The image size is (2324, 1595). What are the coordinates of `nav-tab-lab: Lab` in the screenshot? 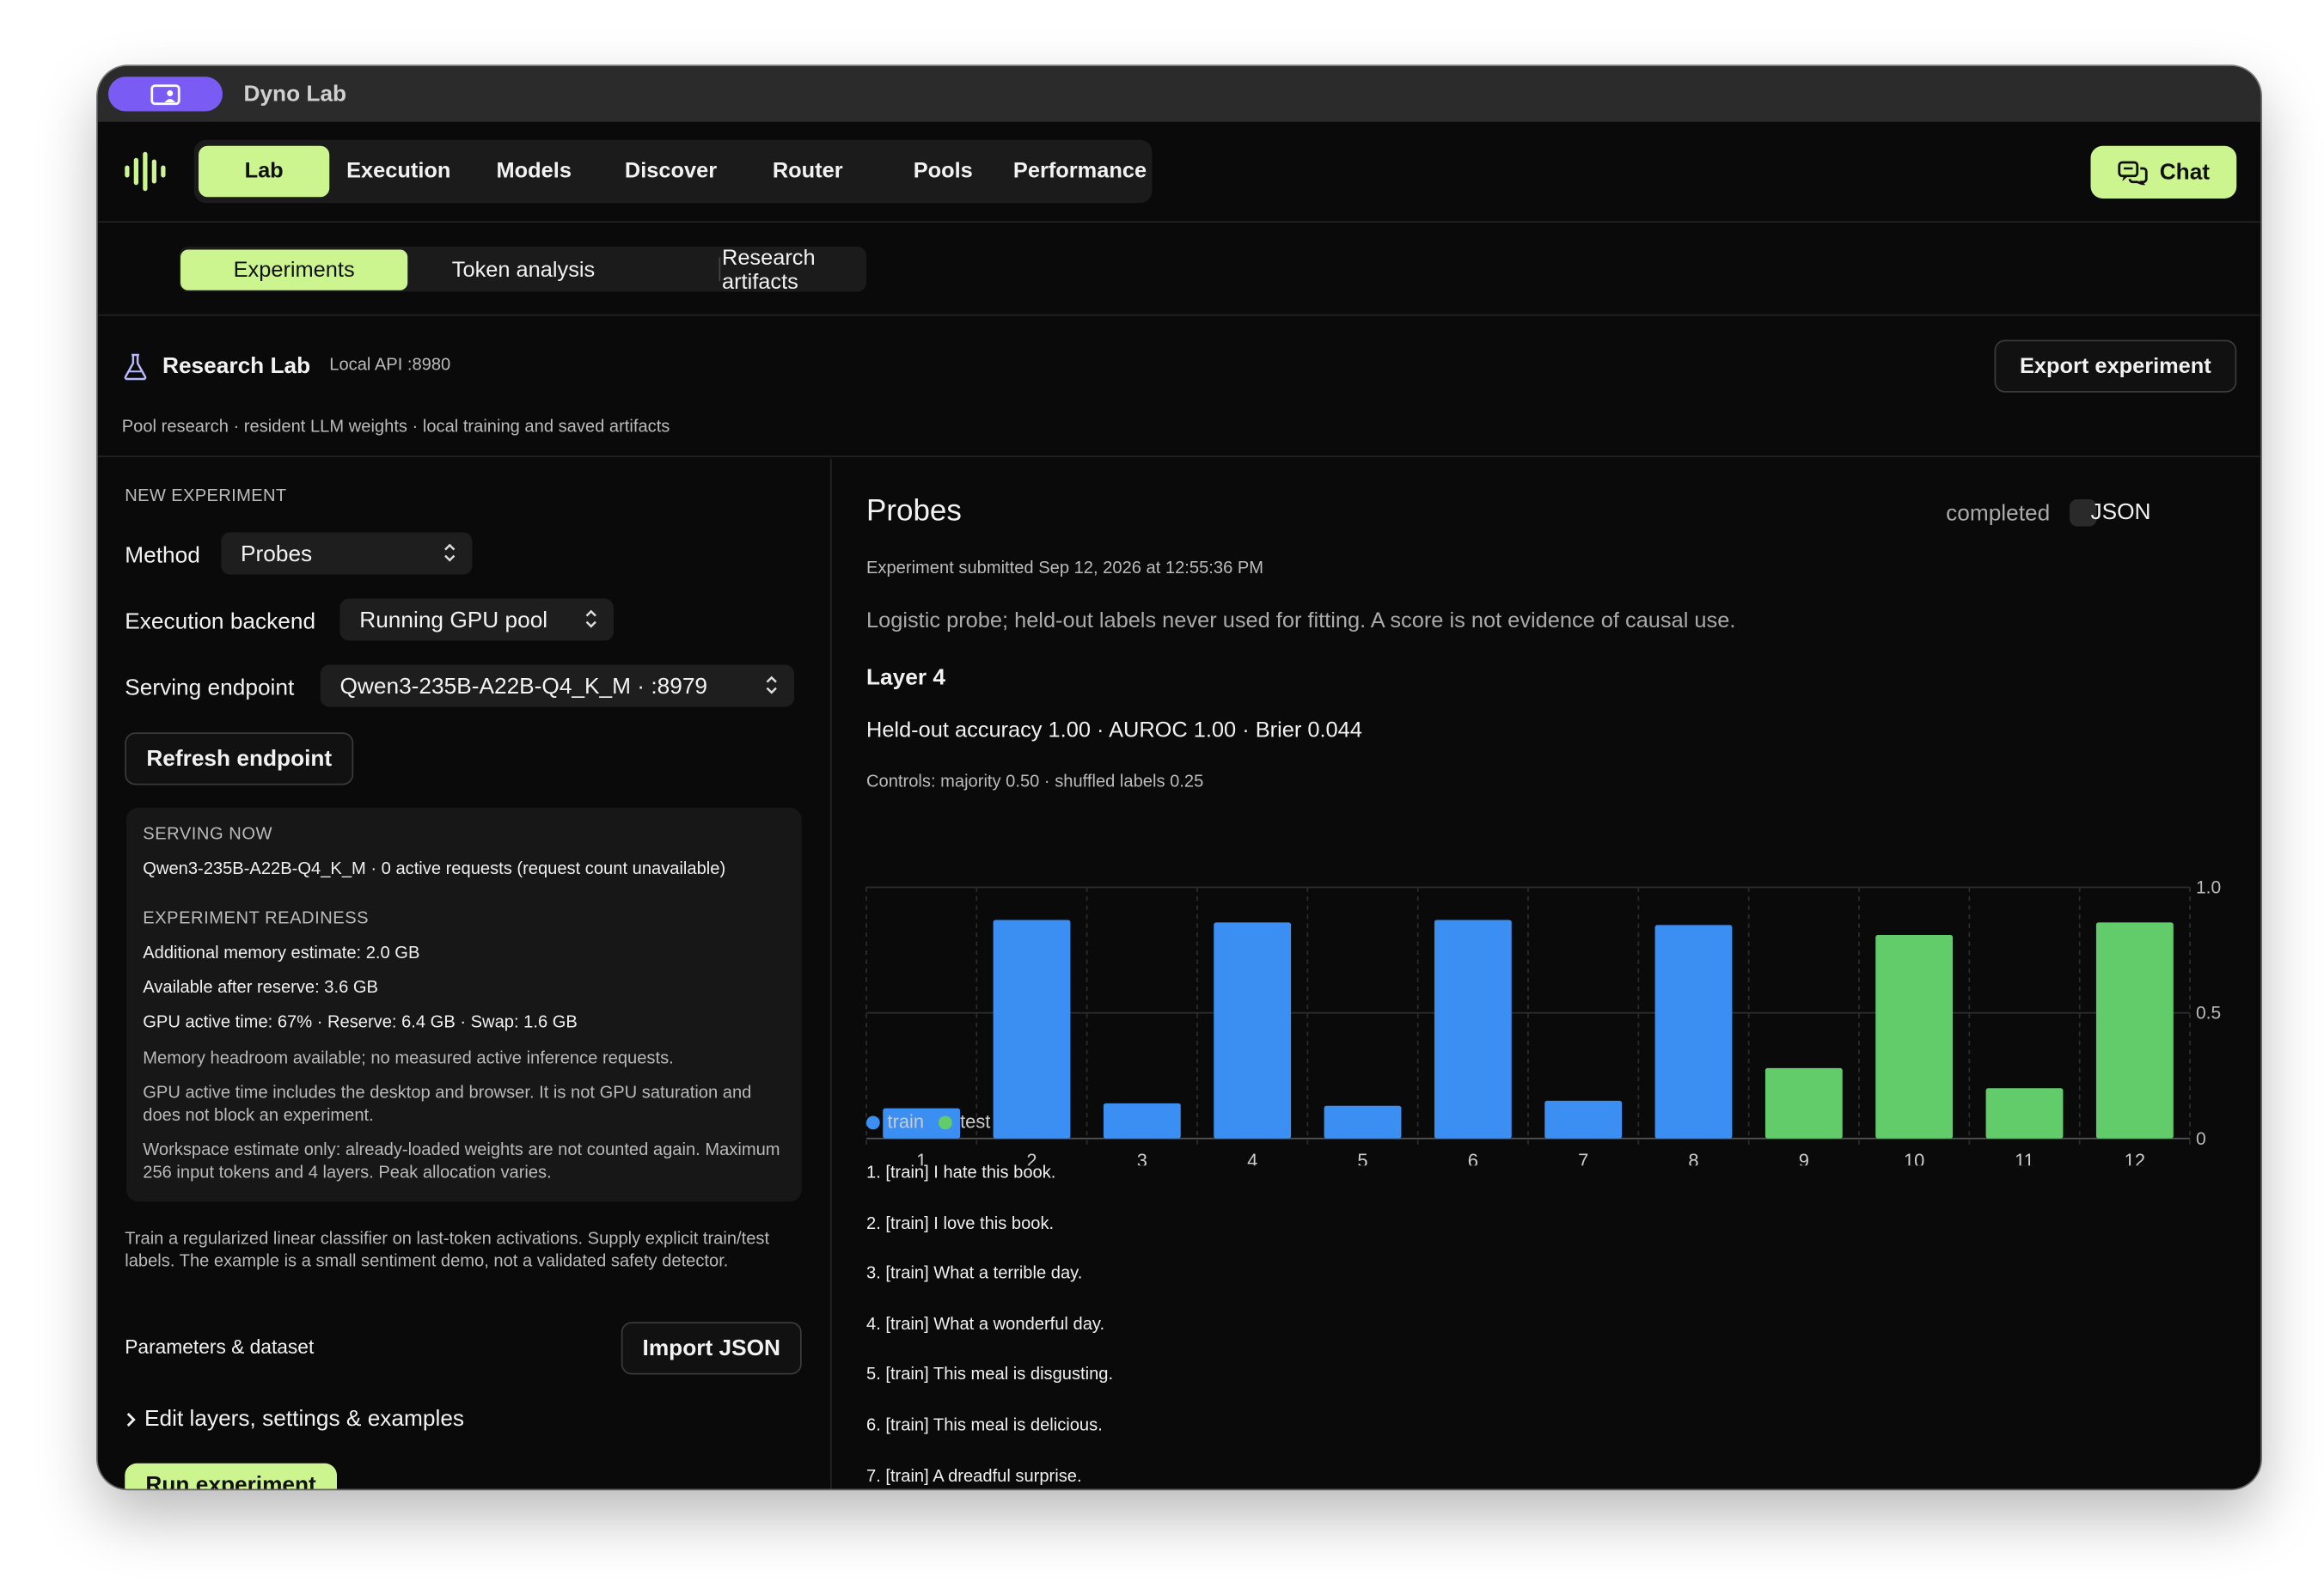 It's located at (265, 171).